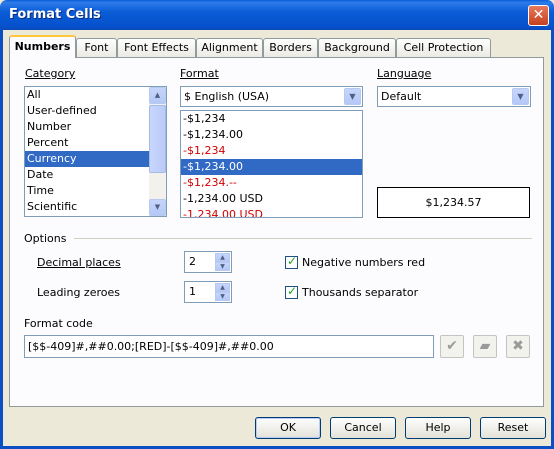 The image size is (554, 449). Describe the element at coordinates (87, 159) in the screenshot. I see `list-item-selected: Currency` at that location.